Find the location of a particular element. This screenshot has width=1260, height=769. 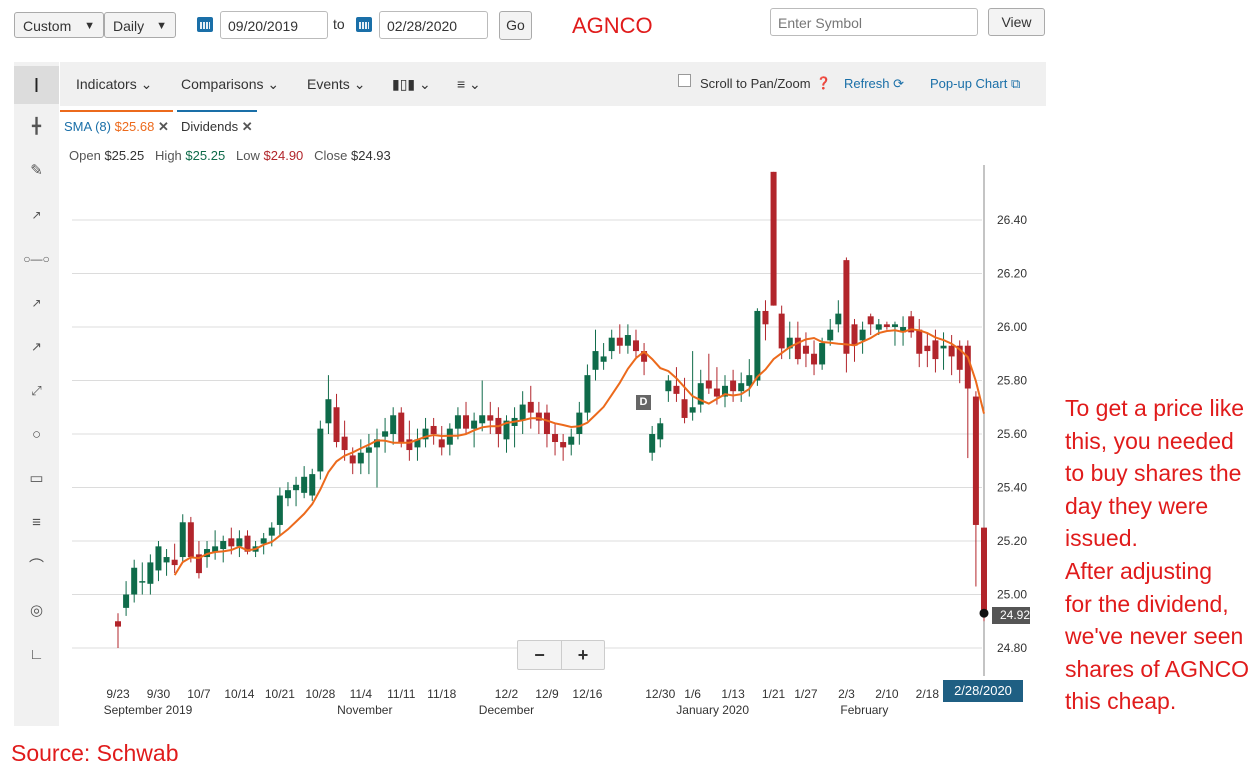

annotation-line: To get a price like is located at coordinates (1154, 408).